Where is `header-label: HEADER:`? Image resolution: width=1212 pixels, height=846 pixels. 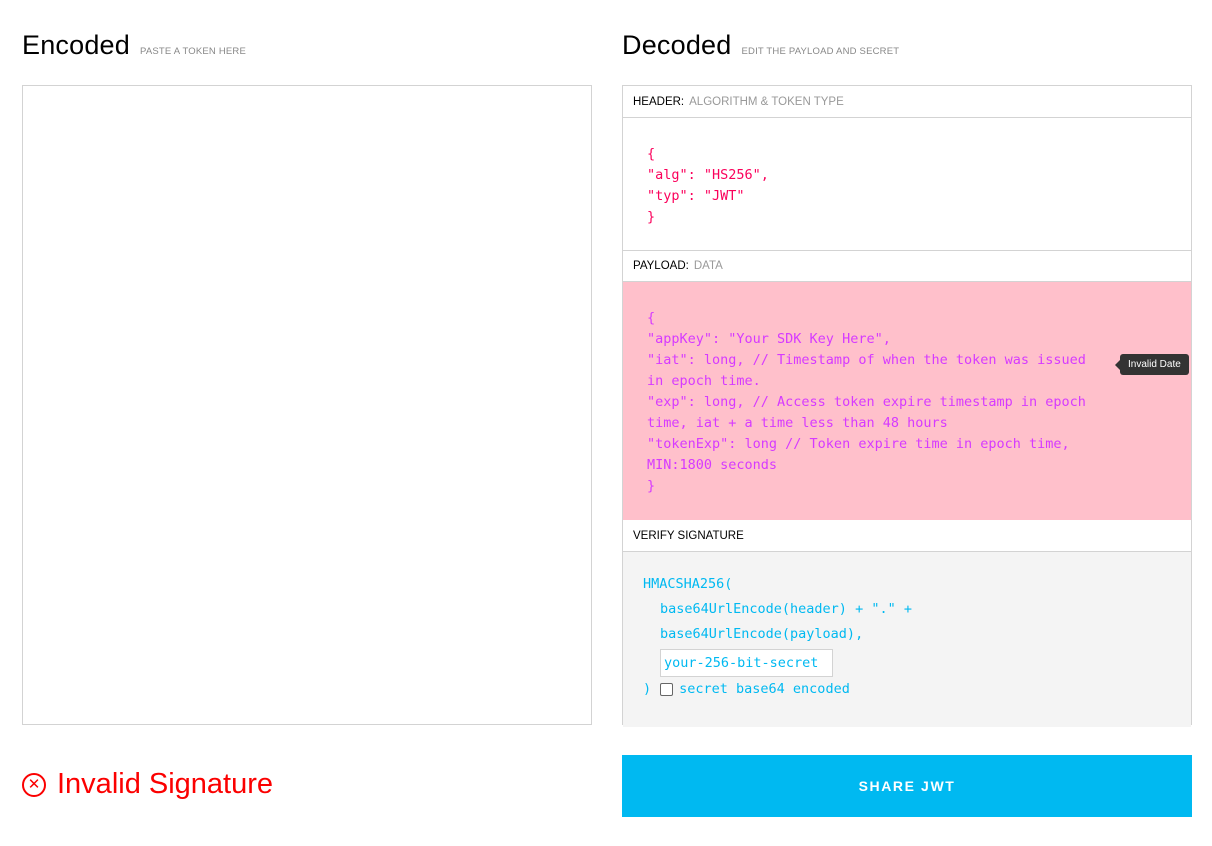
header-label: HEADER: is located at coordinates (659, 101).